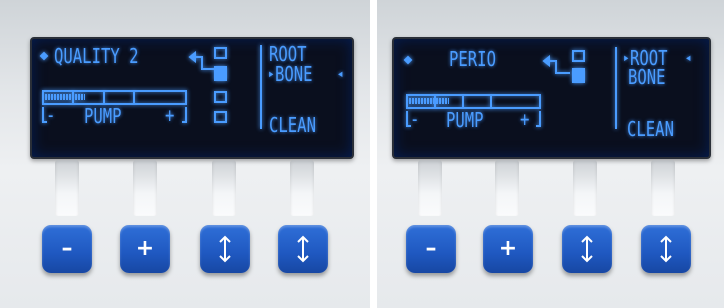  I want to click on pump-minus-right: -, so click(415, 119).